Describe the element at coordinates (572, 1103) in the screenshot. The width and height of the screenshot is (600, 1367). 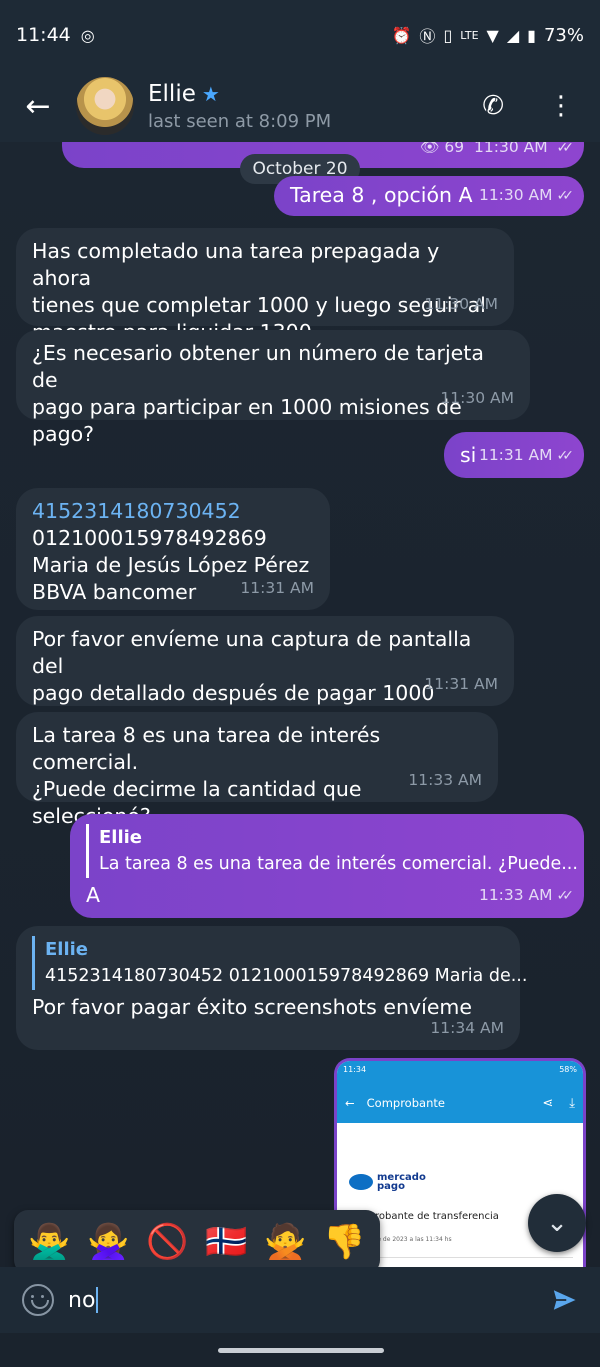
I see `shot-download-icon: ⤓` at that location.